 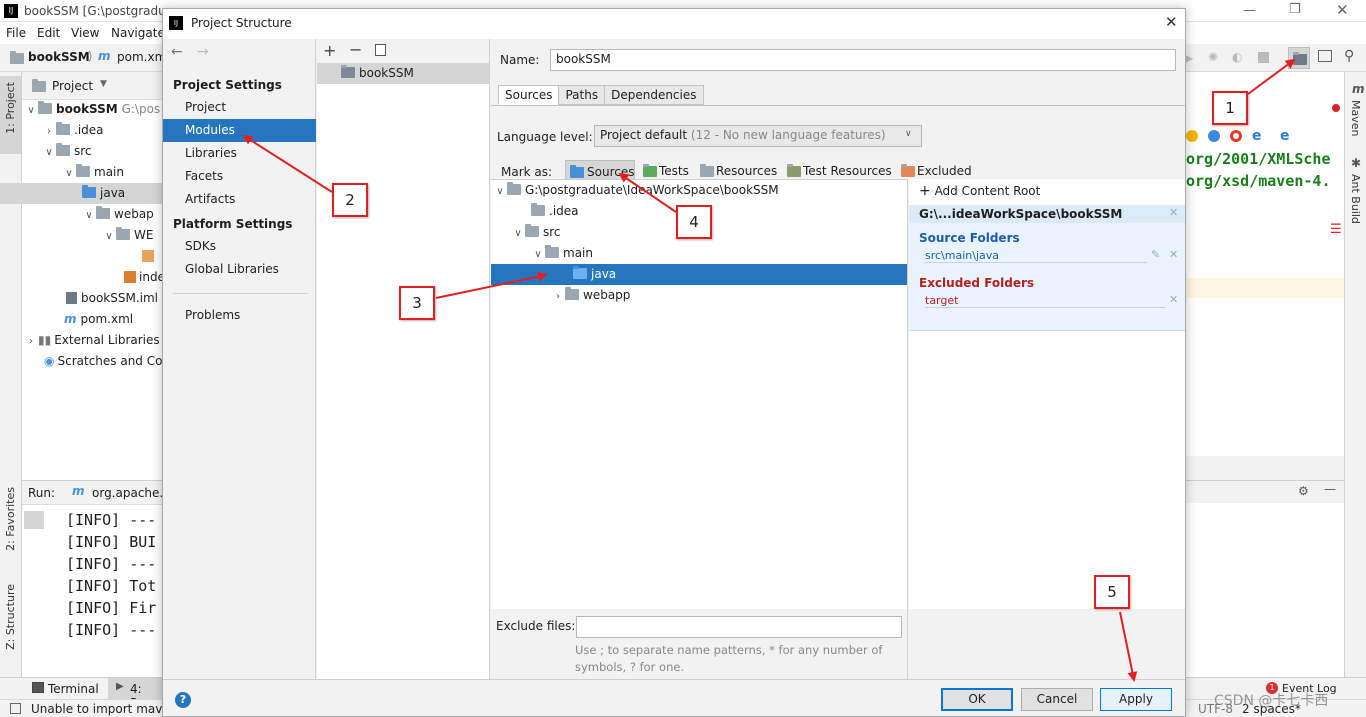 I want to click on callout-2: 2, so click(x=350, y=200).